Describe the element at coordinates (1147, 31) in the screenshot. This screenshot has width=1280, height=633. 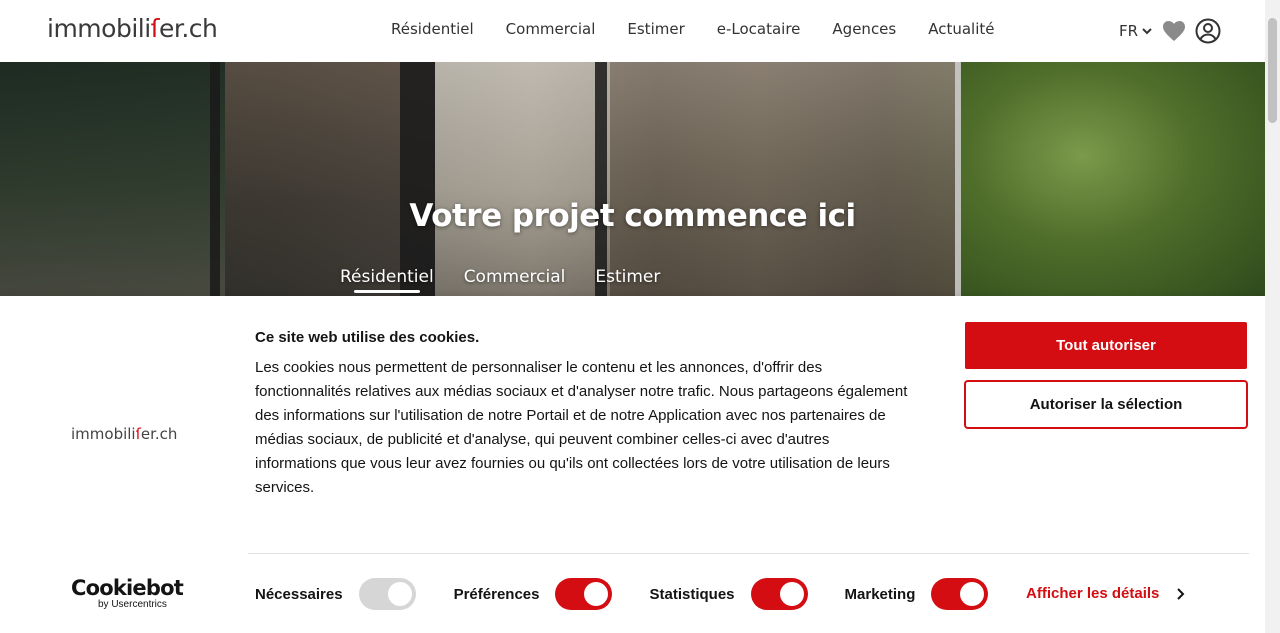
I see `chevron-down-icon` at that location.